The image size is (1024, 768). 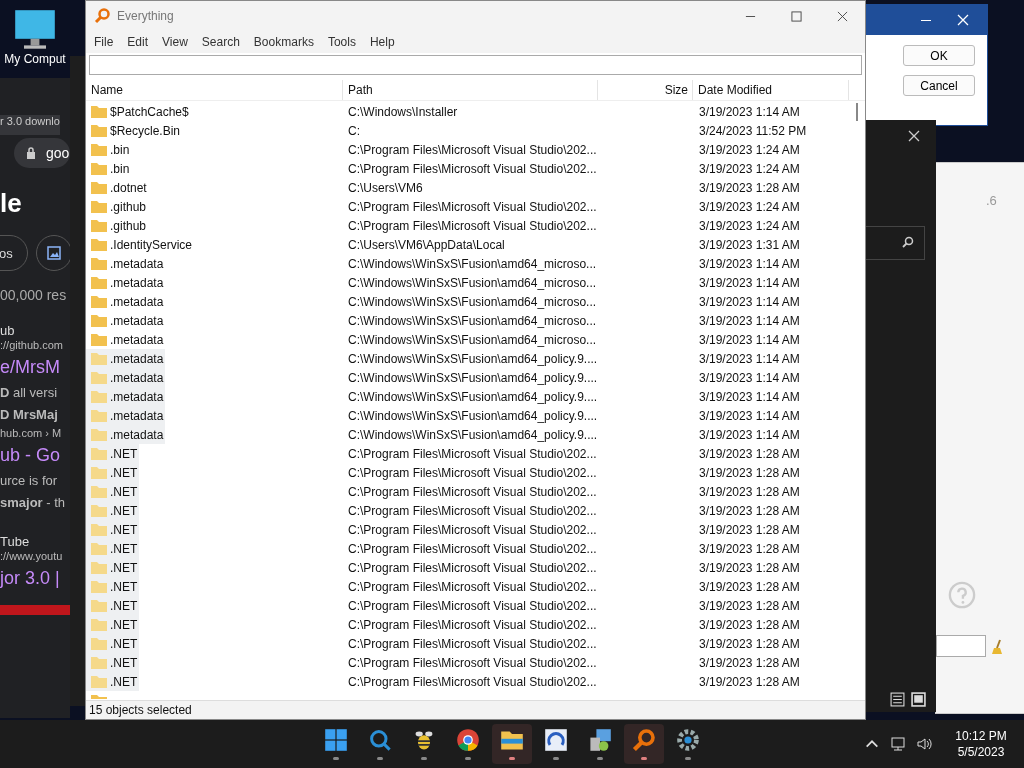 I want to click on column-header: Date Modified, so click(x=771, y=90).